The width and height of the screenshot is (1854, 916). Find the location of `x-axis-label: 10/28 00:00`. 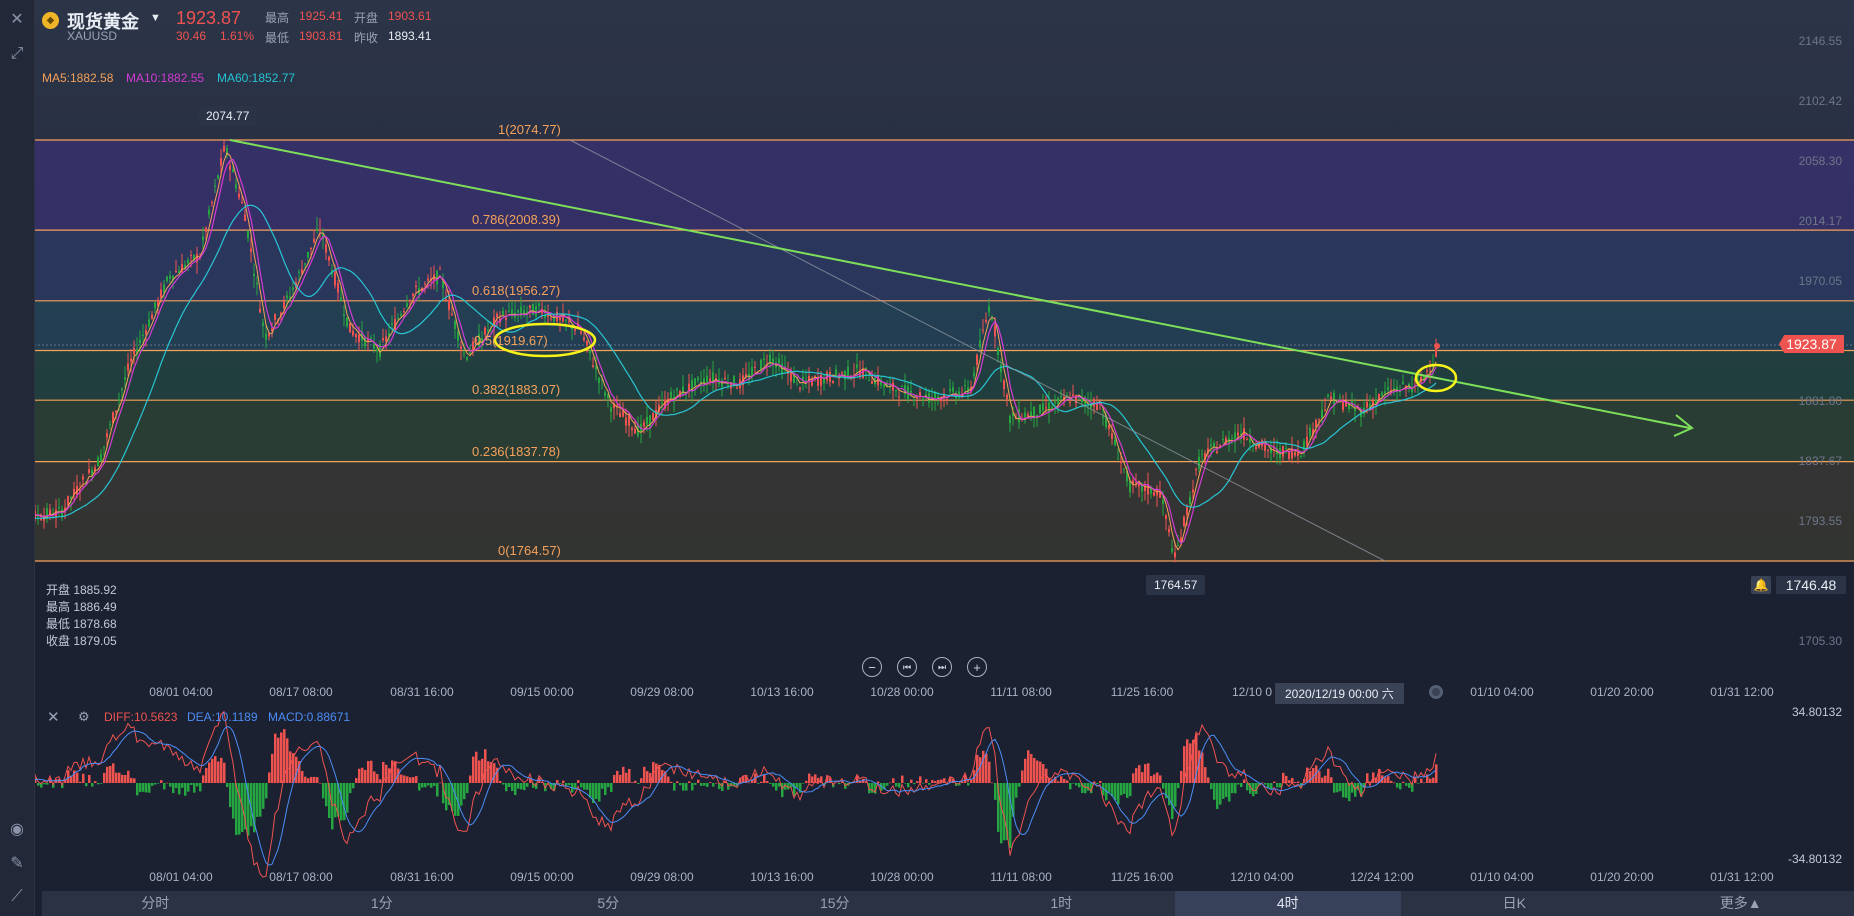

x-axis-label: 10/28 00:00 is located at coordinates (902, 692).